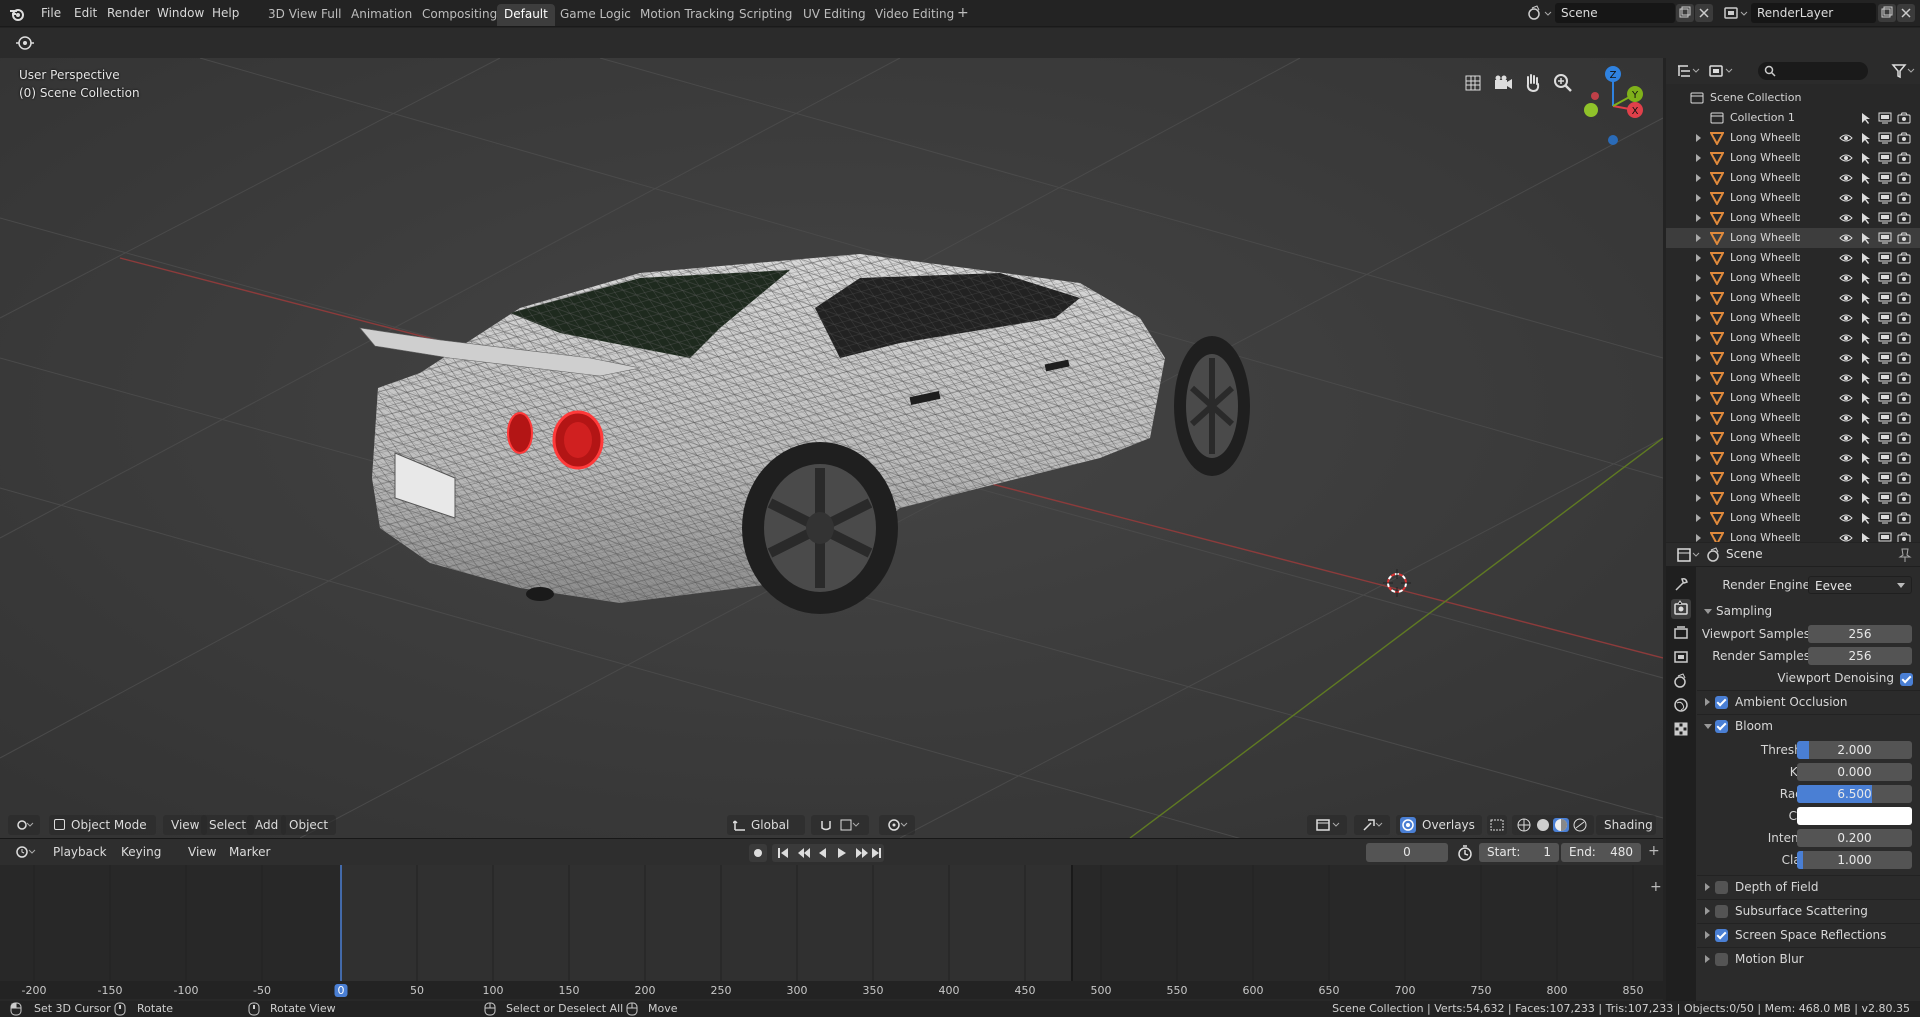 Image resolution: width=1920 pixels, height=1017 pixels. Describe the element at coordinates (1601, 852) in the screenshot. I see `end-frame-field: End: 480` at that location.